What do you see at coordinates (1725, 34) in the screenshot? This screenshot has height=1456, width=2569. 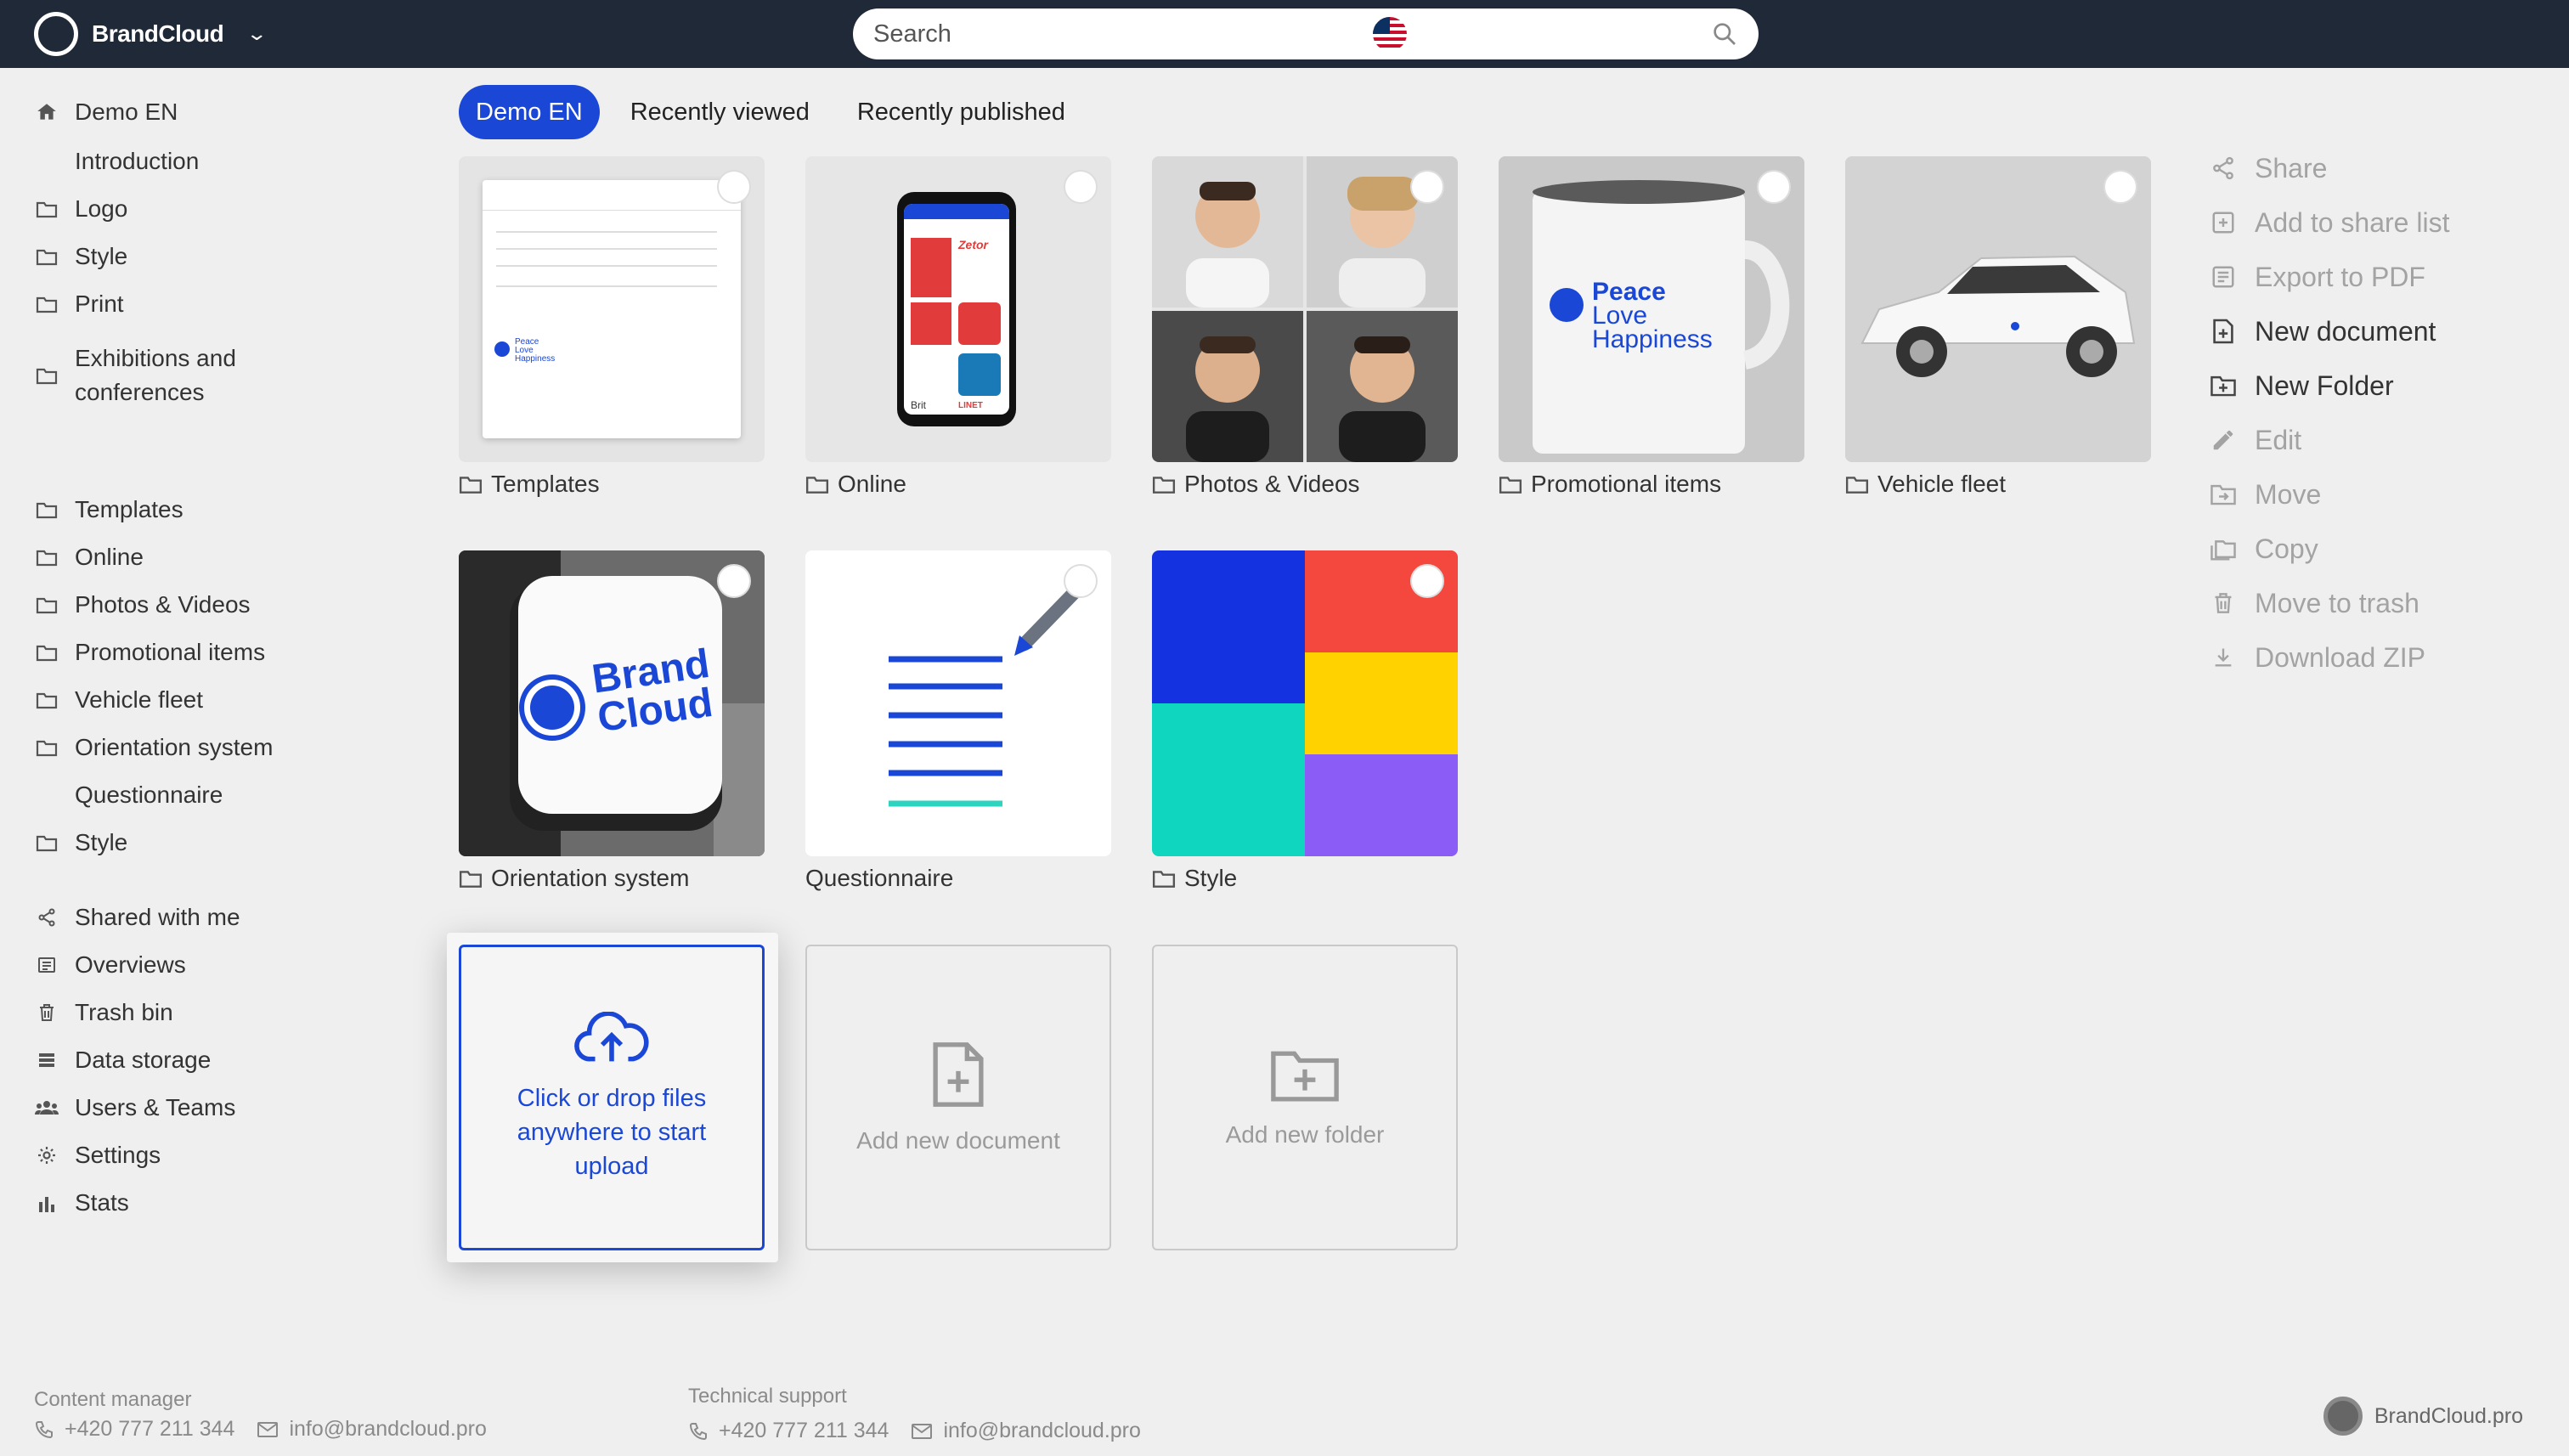 I see `search-icon` at bounding box center [1725, 34].